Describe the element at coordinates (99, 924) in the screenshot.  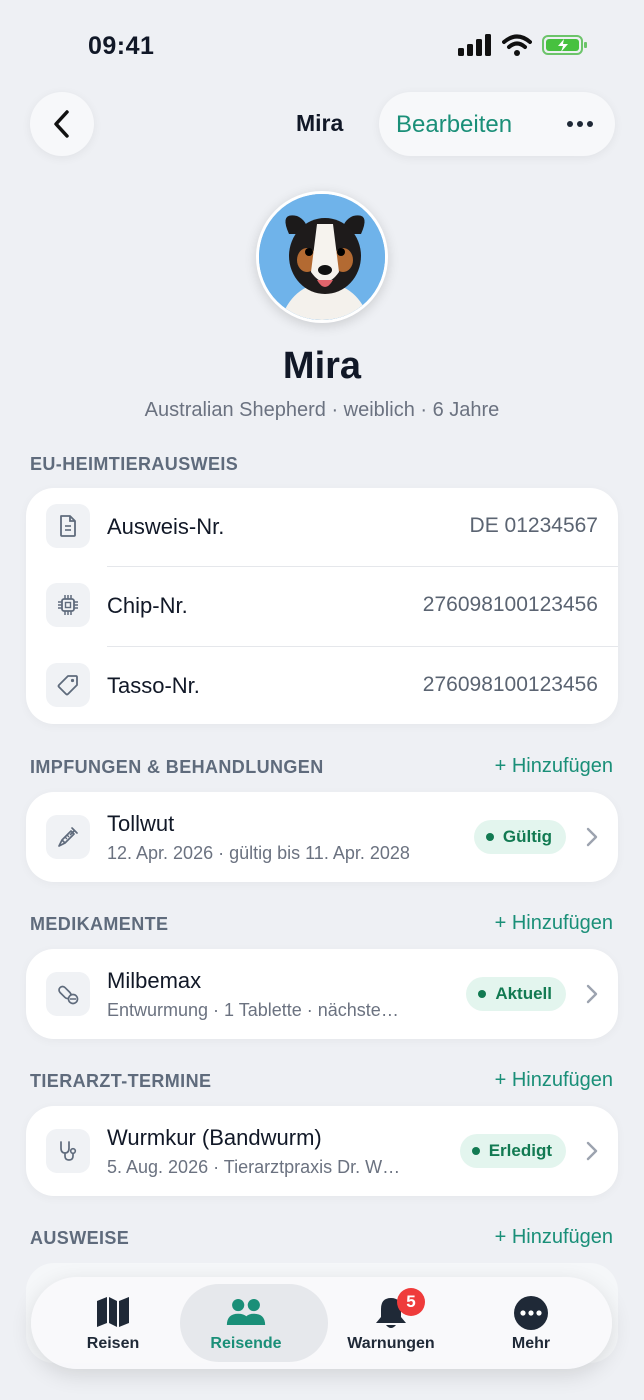
I see `section-title-medications: MEDIKAMENTE` at that location.